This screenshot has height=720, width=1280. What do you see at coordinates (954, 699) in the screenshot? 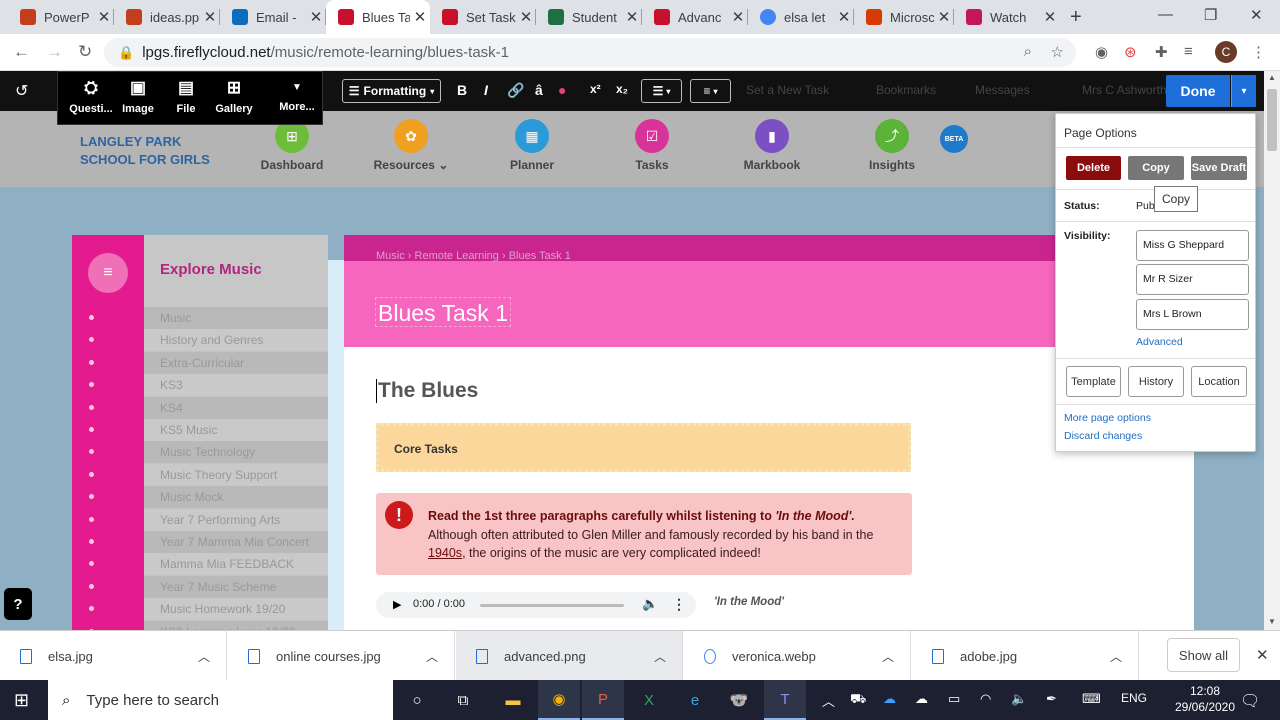
I see `battery-icon: ▭` at bounding box center [954, 699].